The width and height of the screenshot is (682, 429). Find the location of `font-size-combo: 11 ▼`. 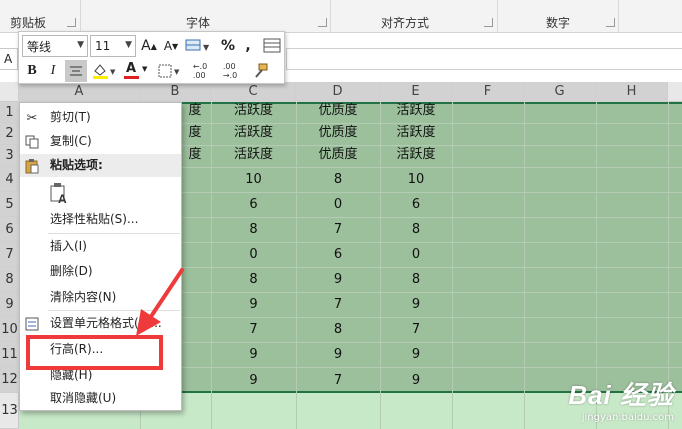

font-size-combo: 11 ▼ is located at coordinates (113, 46).